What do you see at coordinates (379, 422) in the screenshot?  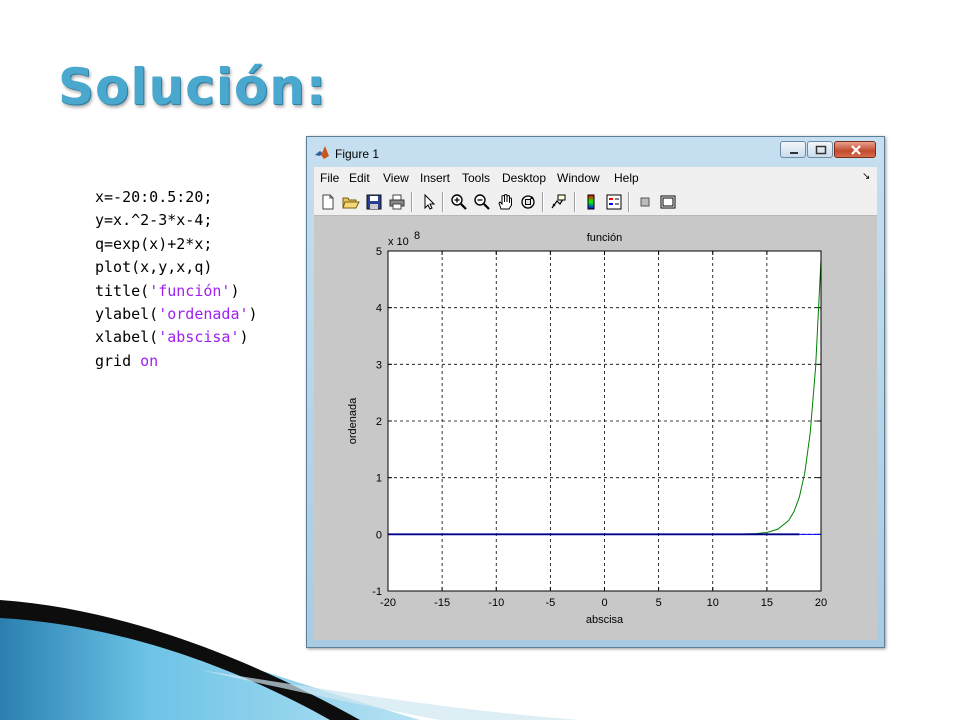 I see `y-tick-label: 2` at bounding box center [379, 422].